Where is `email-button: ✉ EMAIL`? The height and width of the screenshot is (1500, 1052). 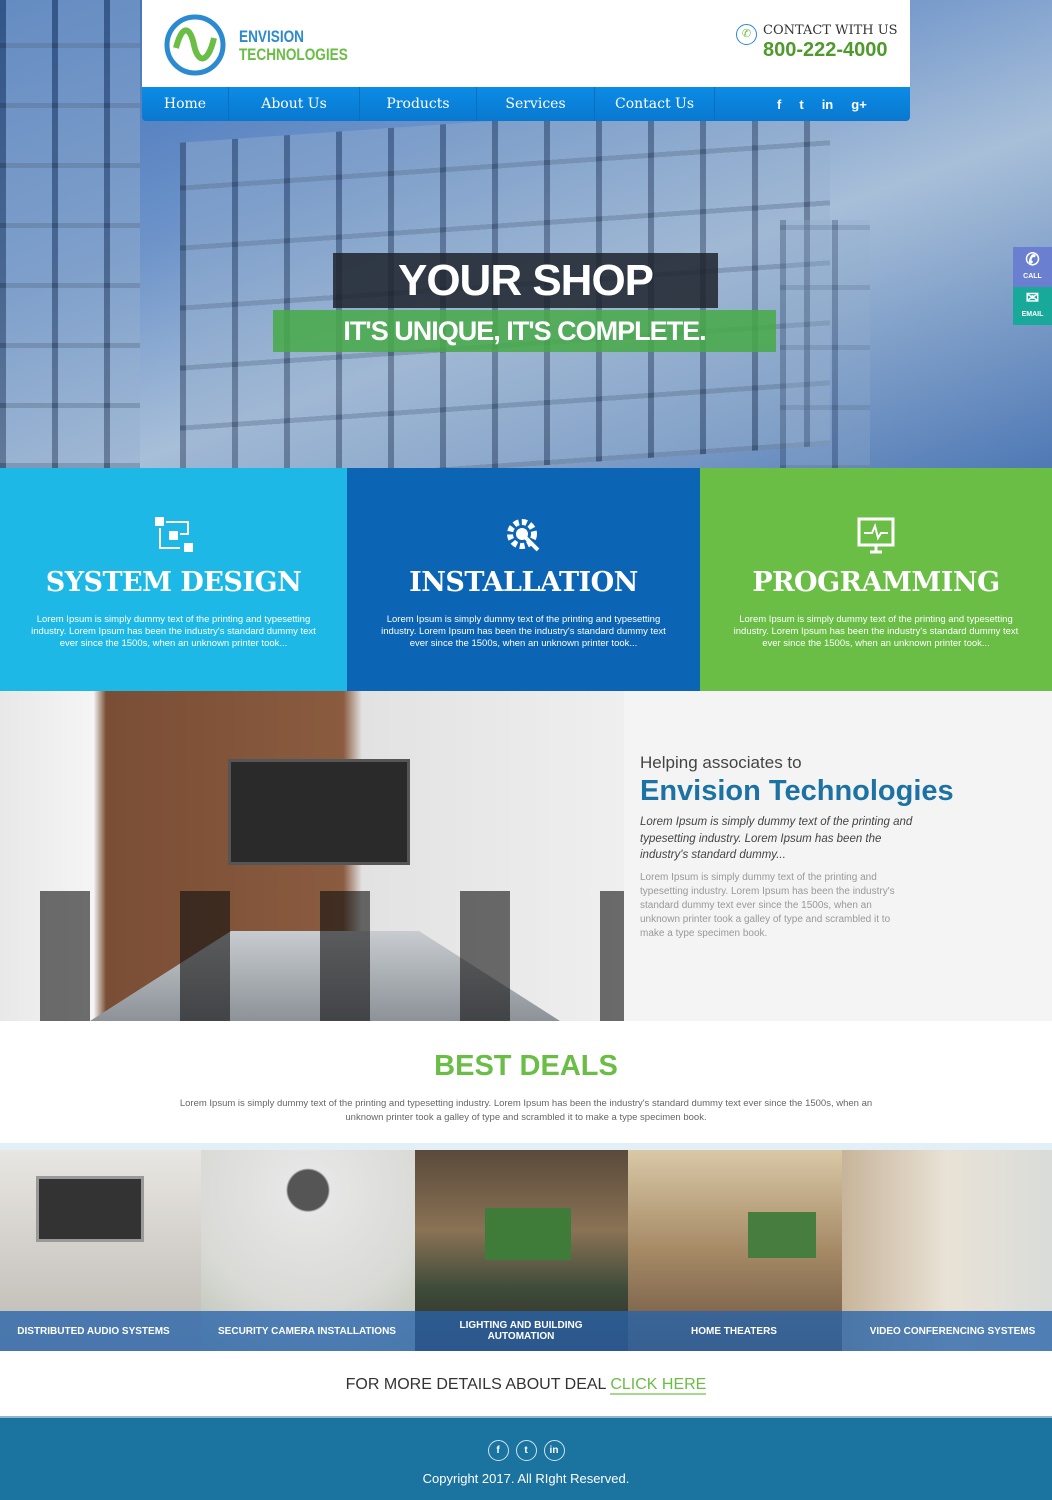 email-button: ✉ EMAIL is located at coordinates (1032, 306).